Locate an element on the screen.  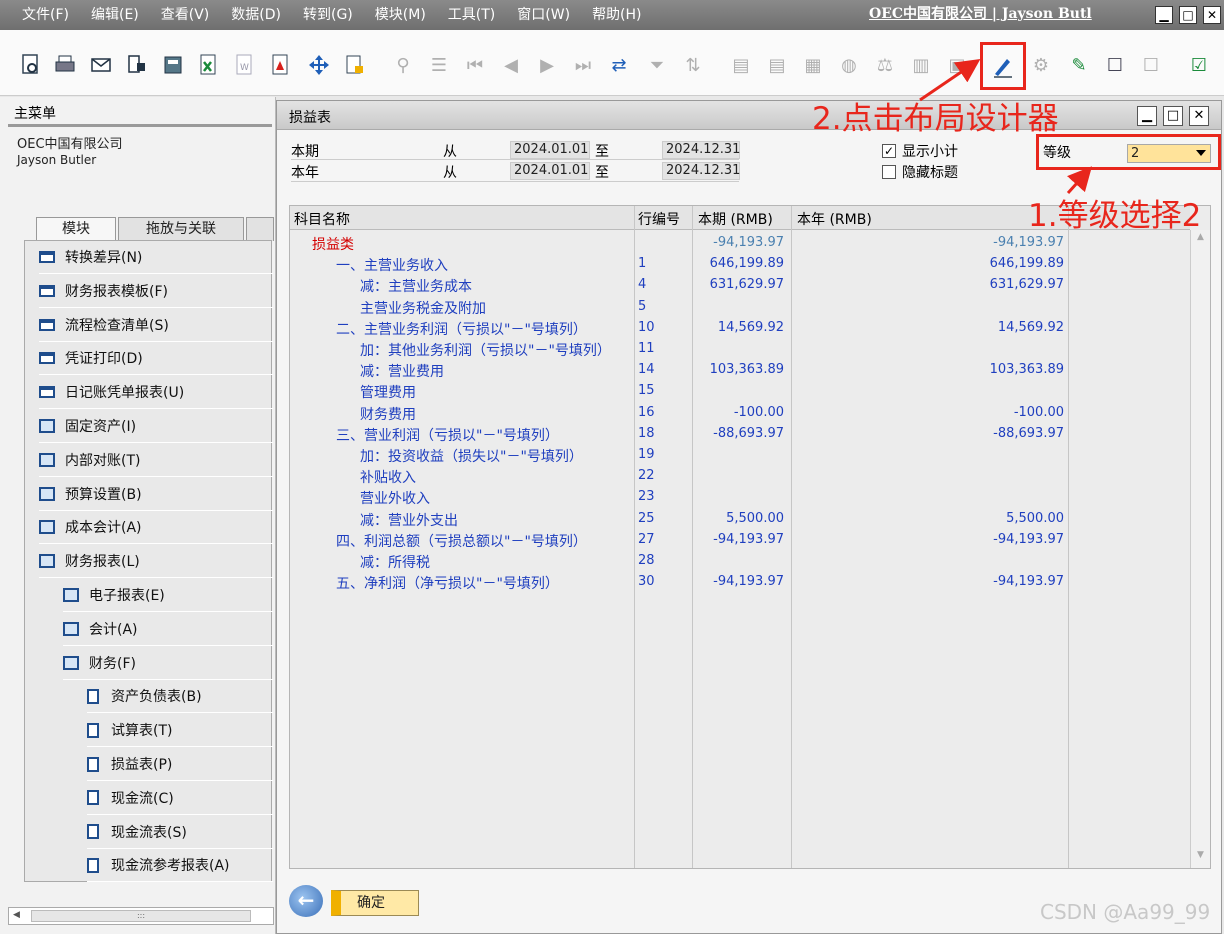
scroll-left-icon: ◀ is located at coordinates (16, 915).